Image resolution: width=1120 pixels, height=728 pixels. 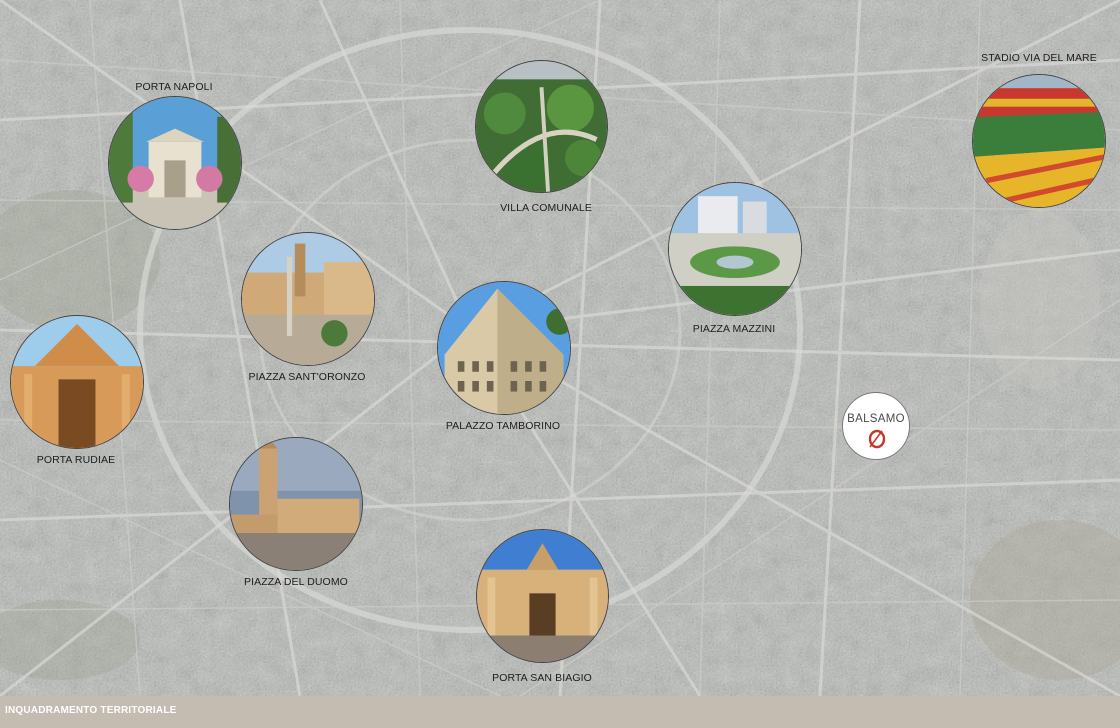 I want to click on footer-title: INQUADRAMENTO TERRITORIALE, so click(x=91, y=710).